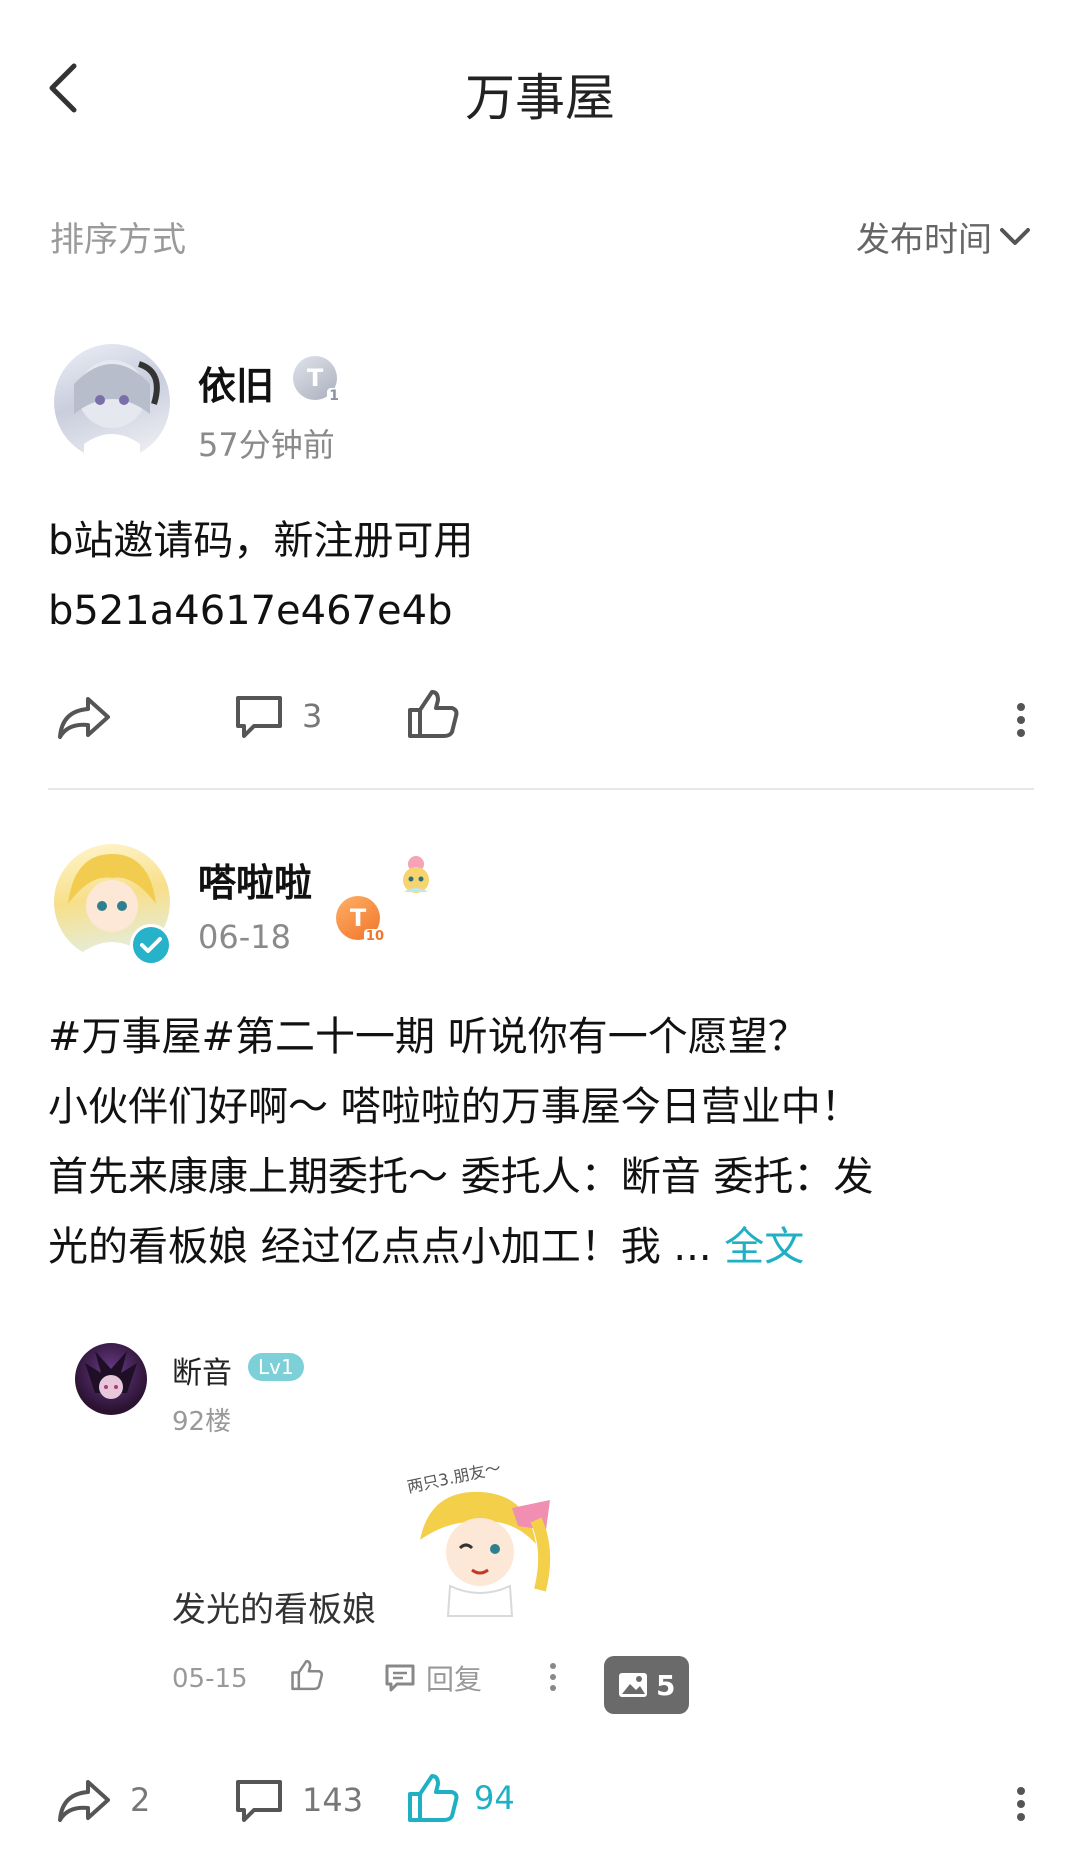 This screenshot has height=1873, width=1080. Describe the element at coordinates (428, 1037) in the screenshot. I see `post-content-line: #万事屋#第二十一期 听说你有一个愿望？` at that location.